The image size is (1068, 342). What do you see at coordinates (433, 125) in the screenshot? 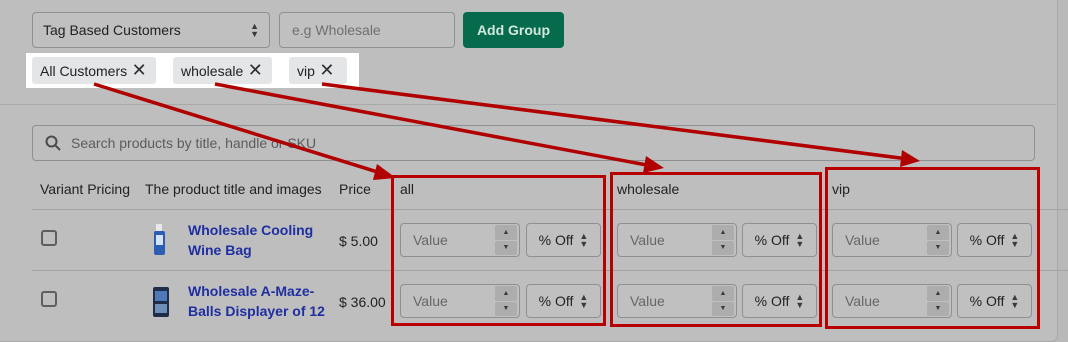
I see `arrow-to-wholesale` at bounding box center [433, 125].